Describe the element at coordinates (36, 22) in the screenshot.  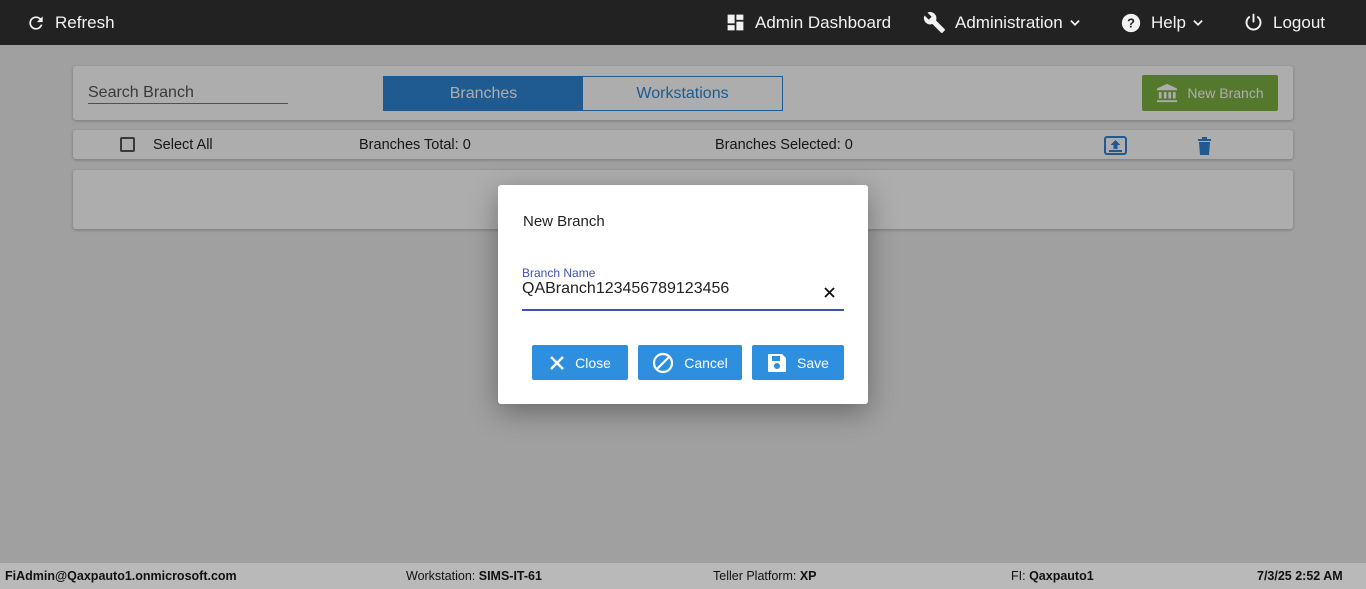
I see `refresh-icon` at that location.